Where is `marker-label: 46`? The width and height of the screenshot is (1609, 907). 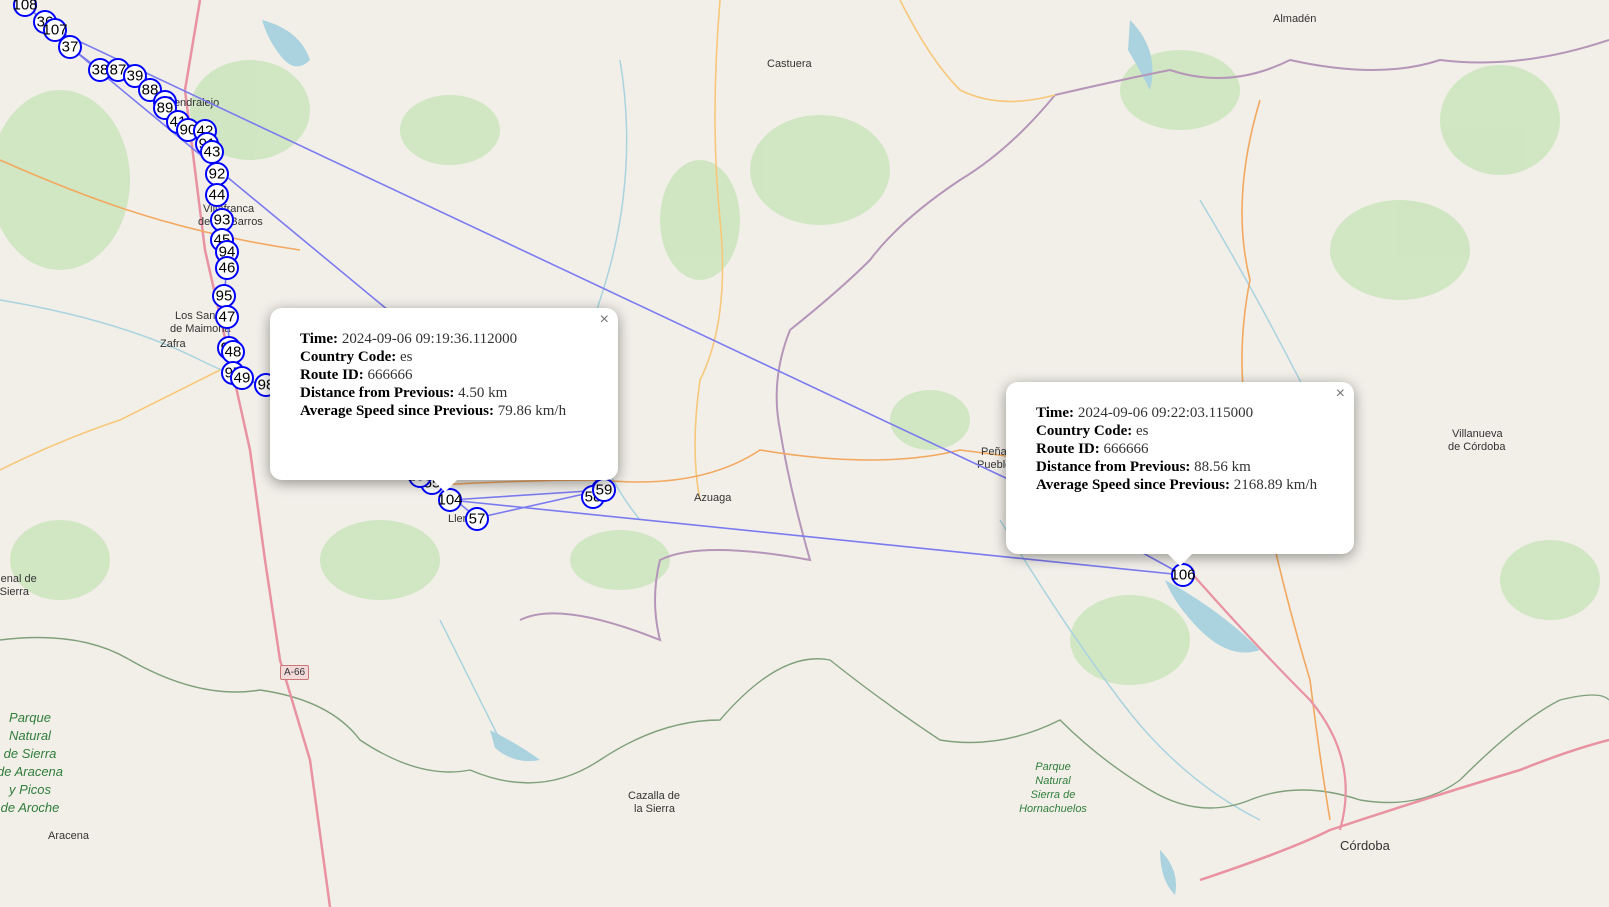
marker-label: 46 is located at coordinates (227, 268).